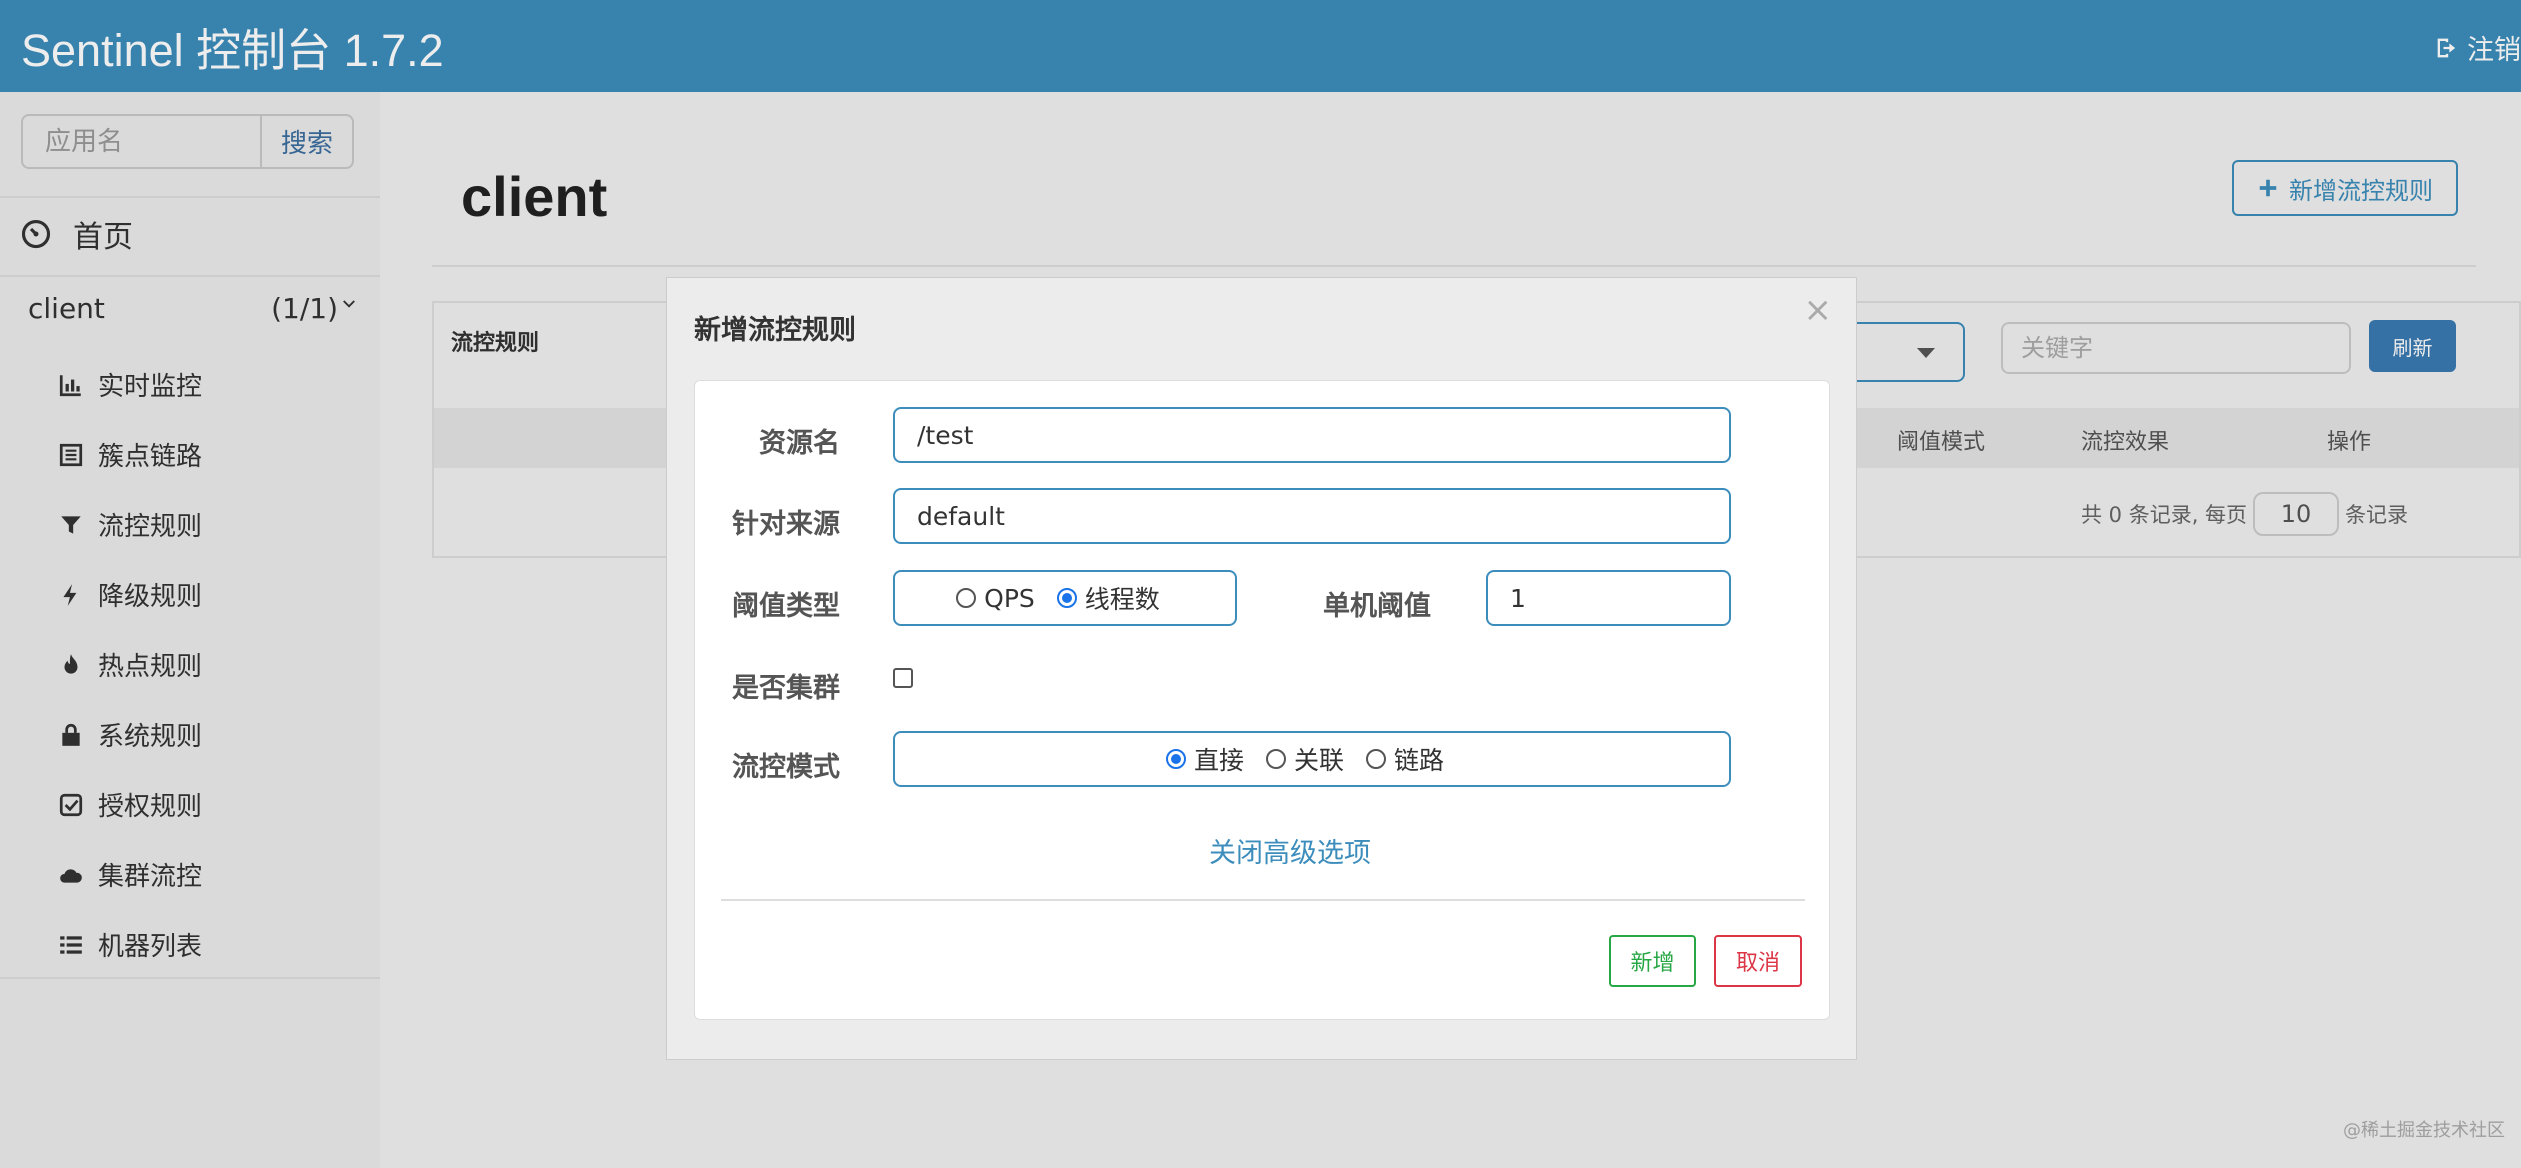 The height and width of the screenshot is (1168, 2521). Describe the element at coordinates (786, 688) in the screenshot. I see `cluster-mode-label: 是否集群` at that location.